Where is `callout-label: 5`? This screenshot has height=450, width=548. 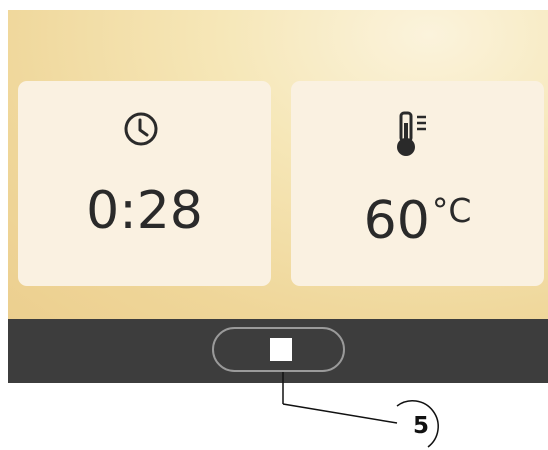
callout-label: 5 is located at coordinates (420, 426).